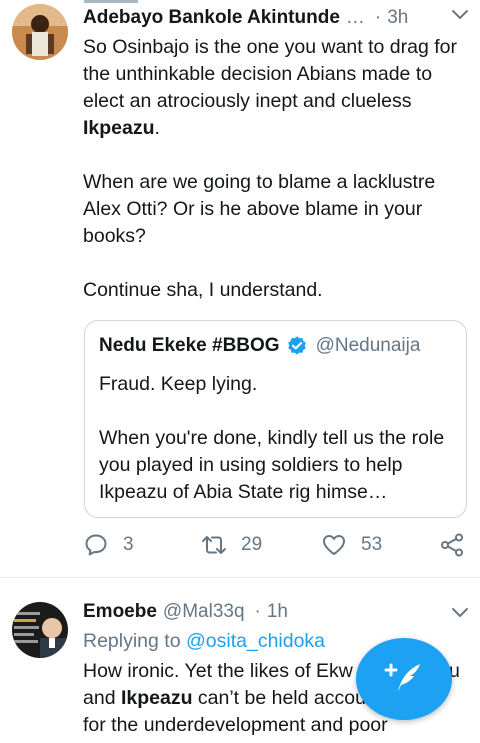  I want to click on compose-tweet-icon, so click(402, 677).